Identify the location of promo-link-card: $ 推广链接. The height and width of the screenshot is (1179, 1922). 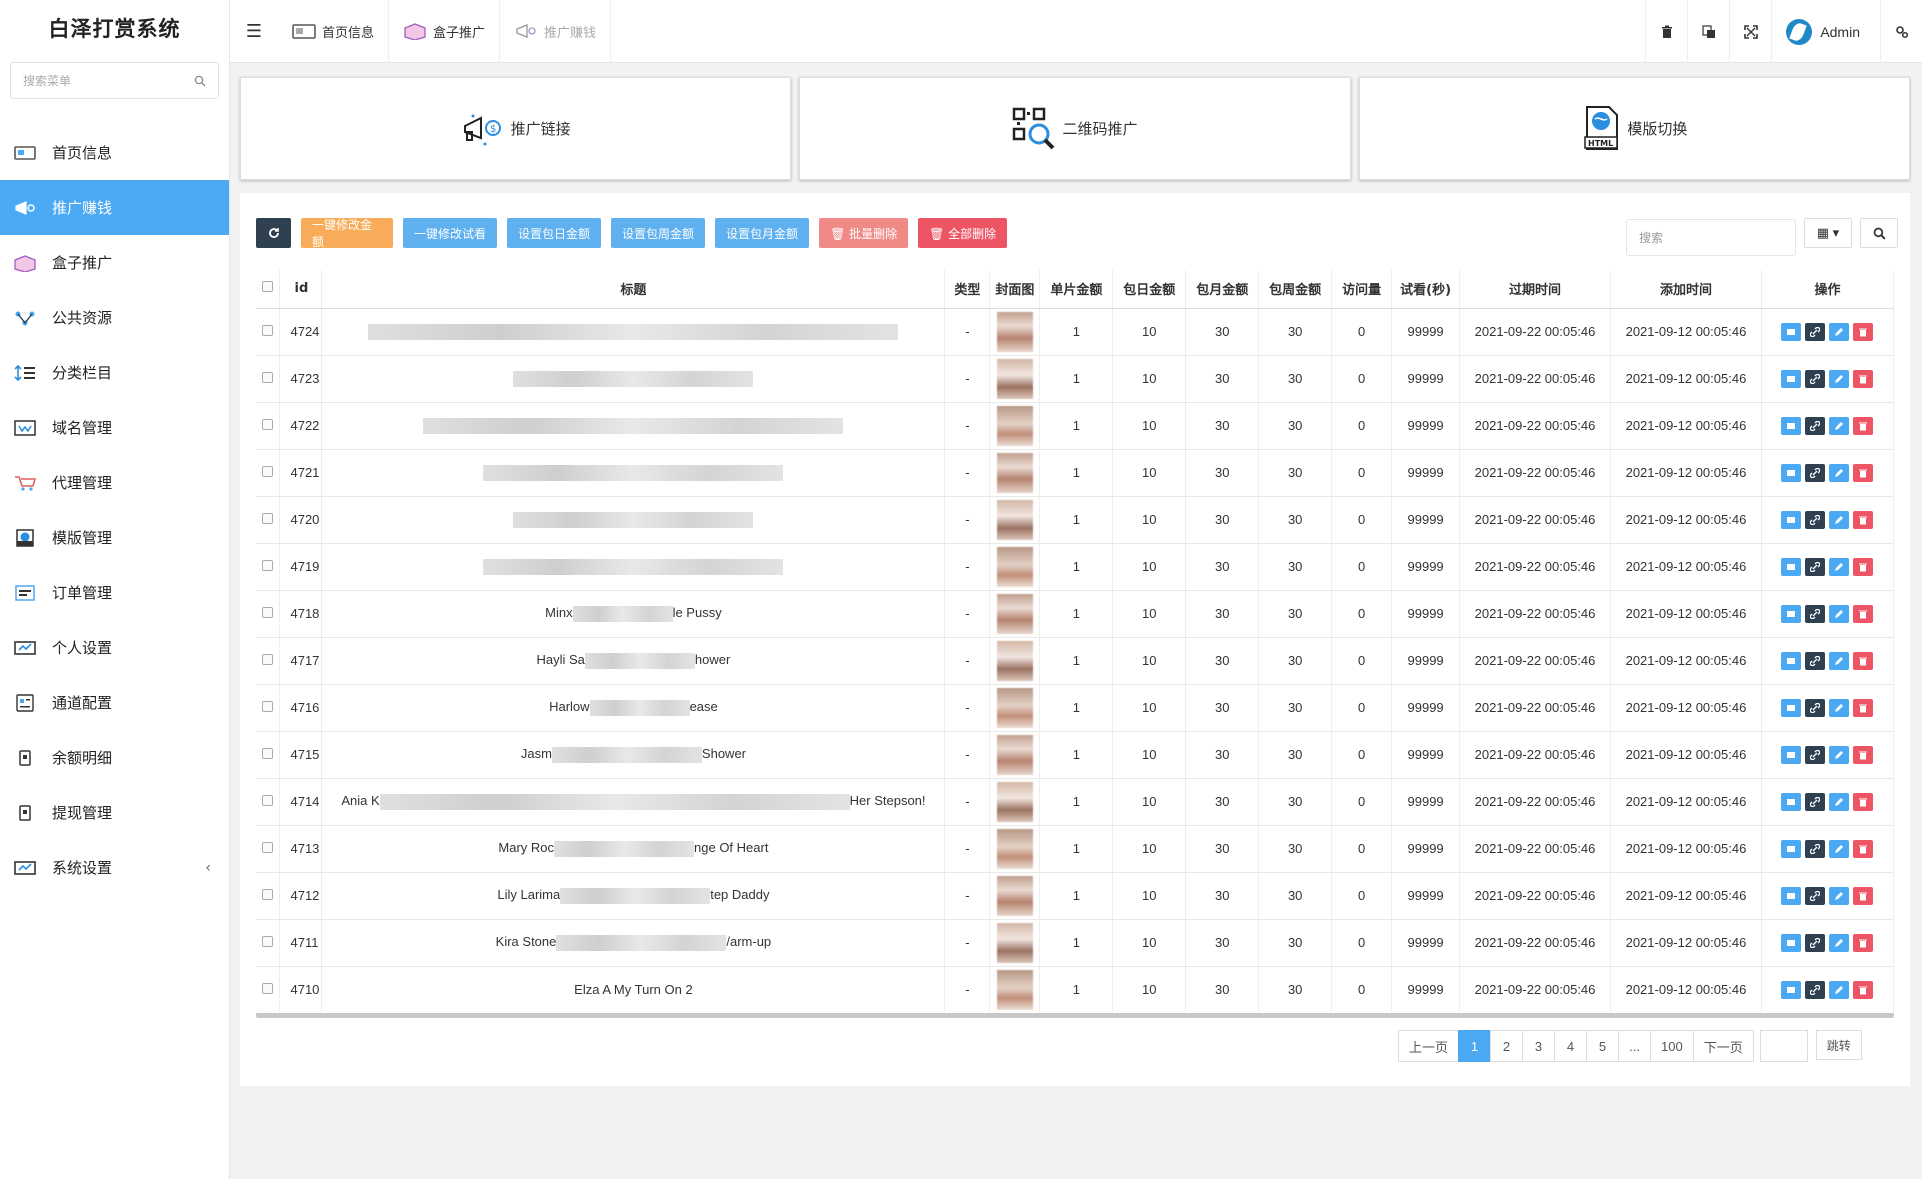
(516, 128).